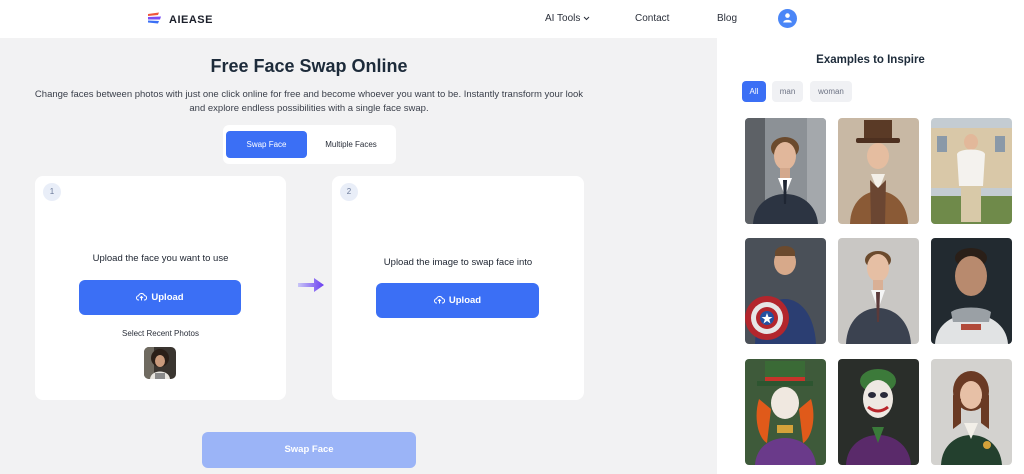 This screenshot has height=474, width=1024. I want to click on arrow-right-icon, so click(311, 287).